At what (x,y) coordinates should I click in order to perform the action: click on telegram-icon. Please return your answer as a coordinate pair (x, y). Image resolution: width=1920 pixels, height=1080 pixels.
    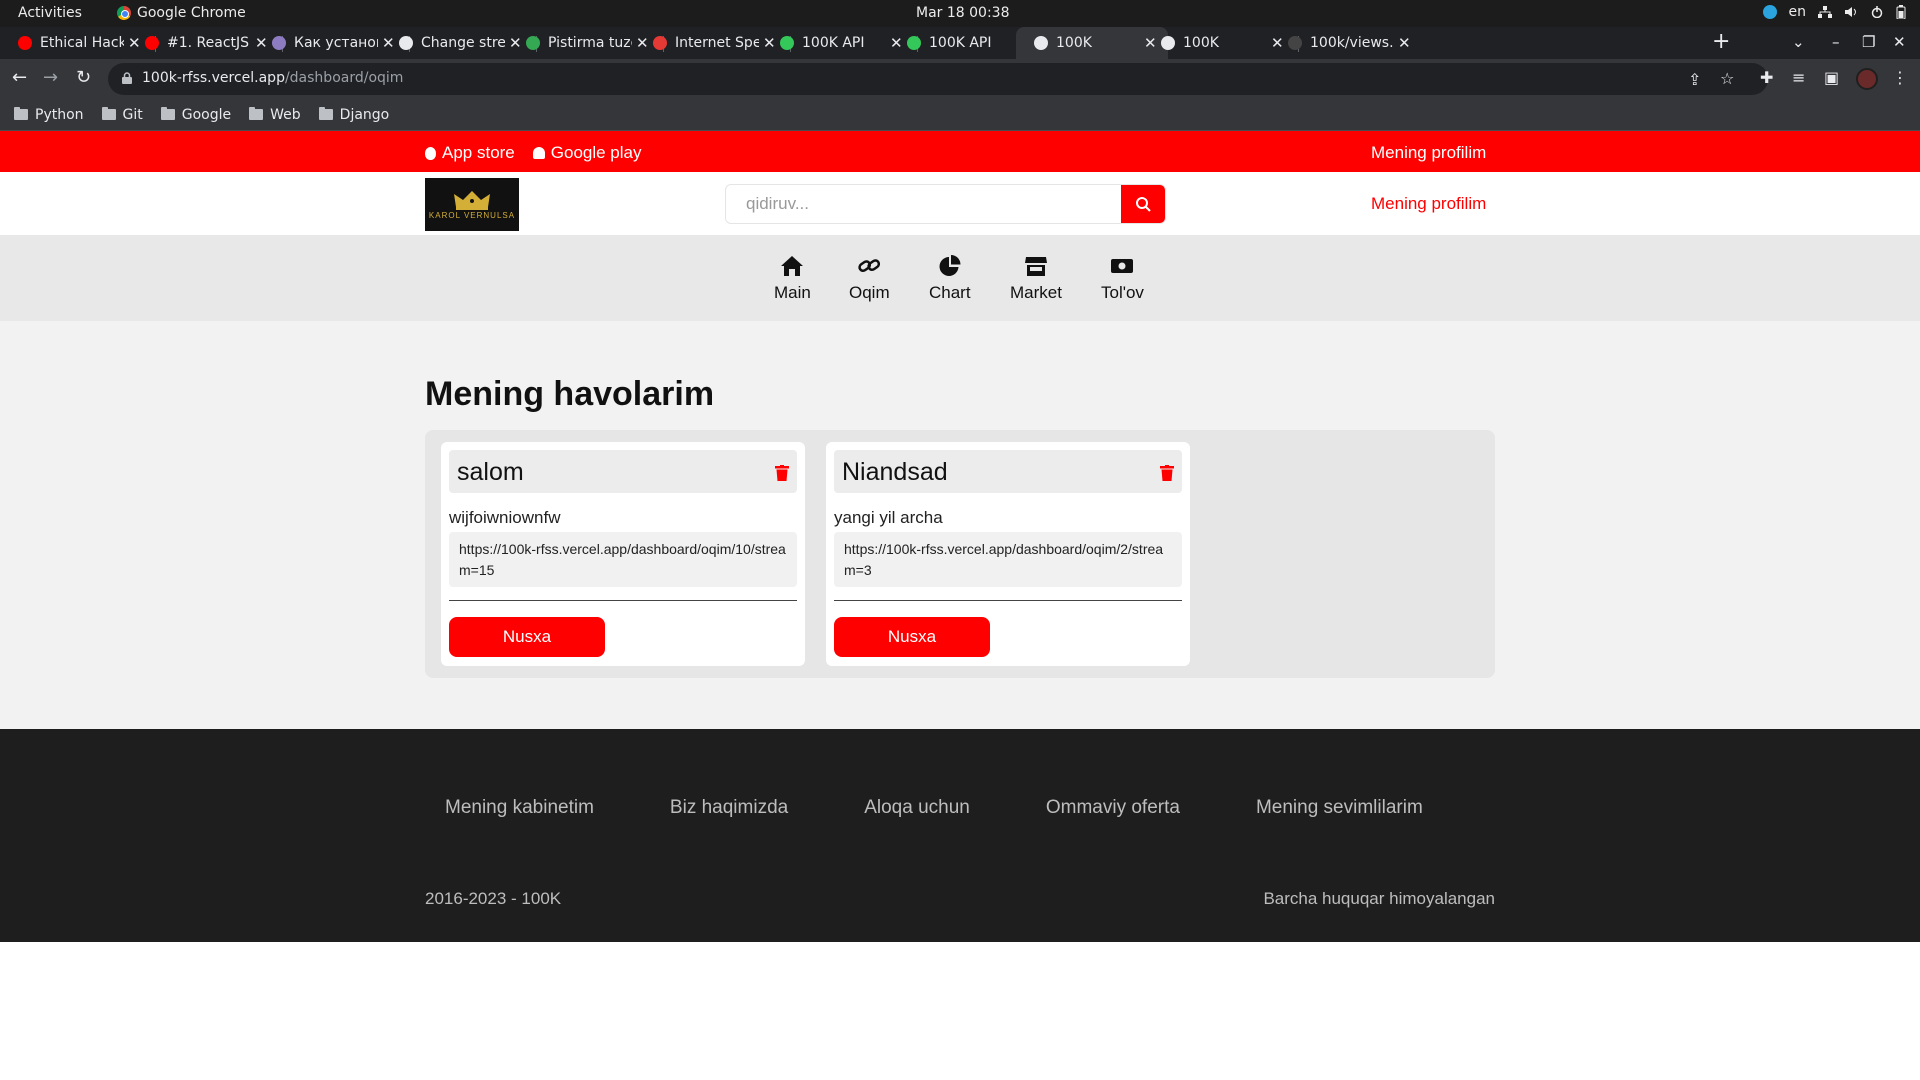
    Looking at the image, I should click on (1769, 12).